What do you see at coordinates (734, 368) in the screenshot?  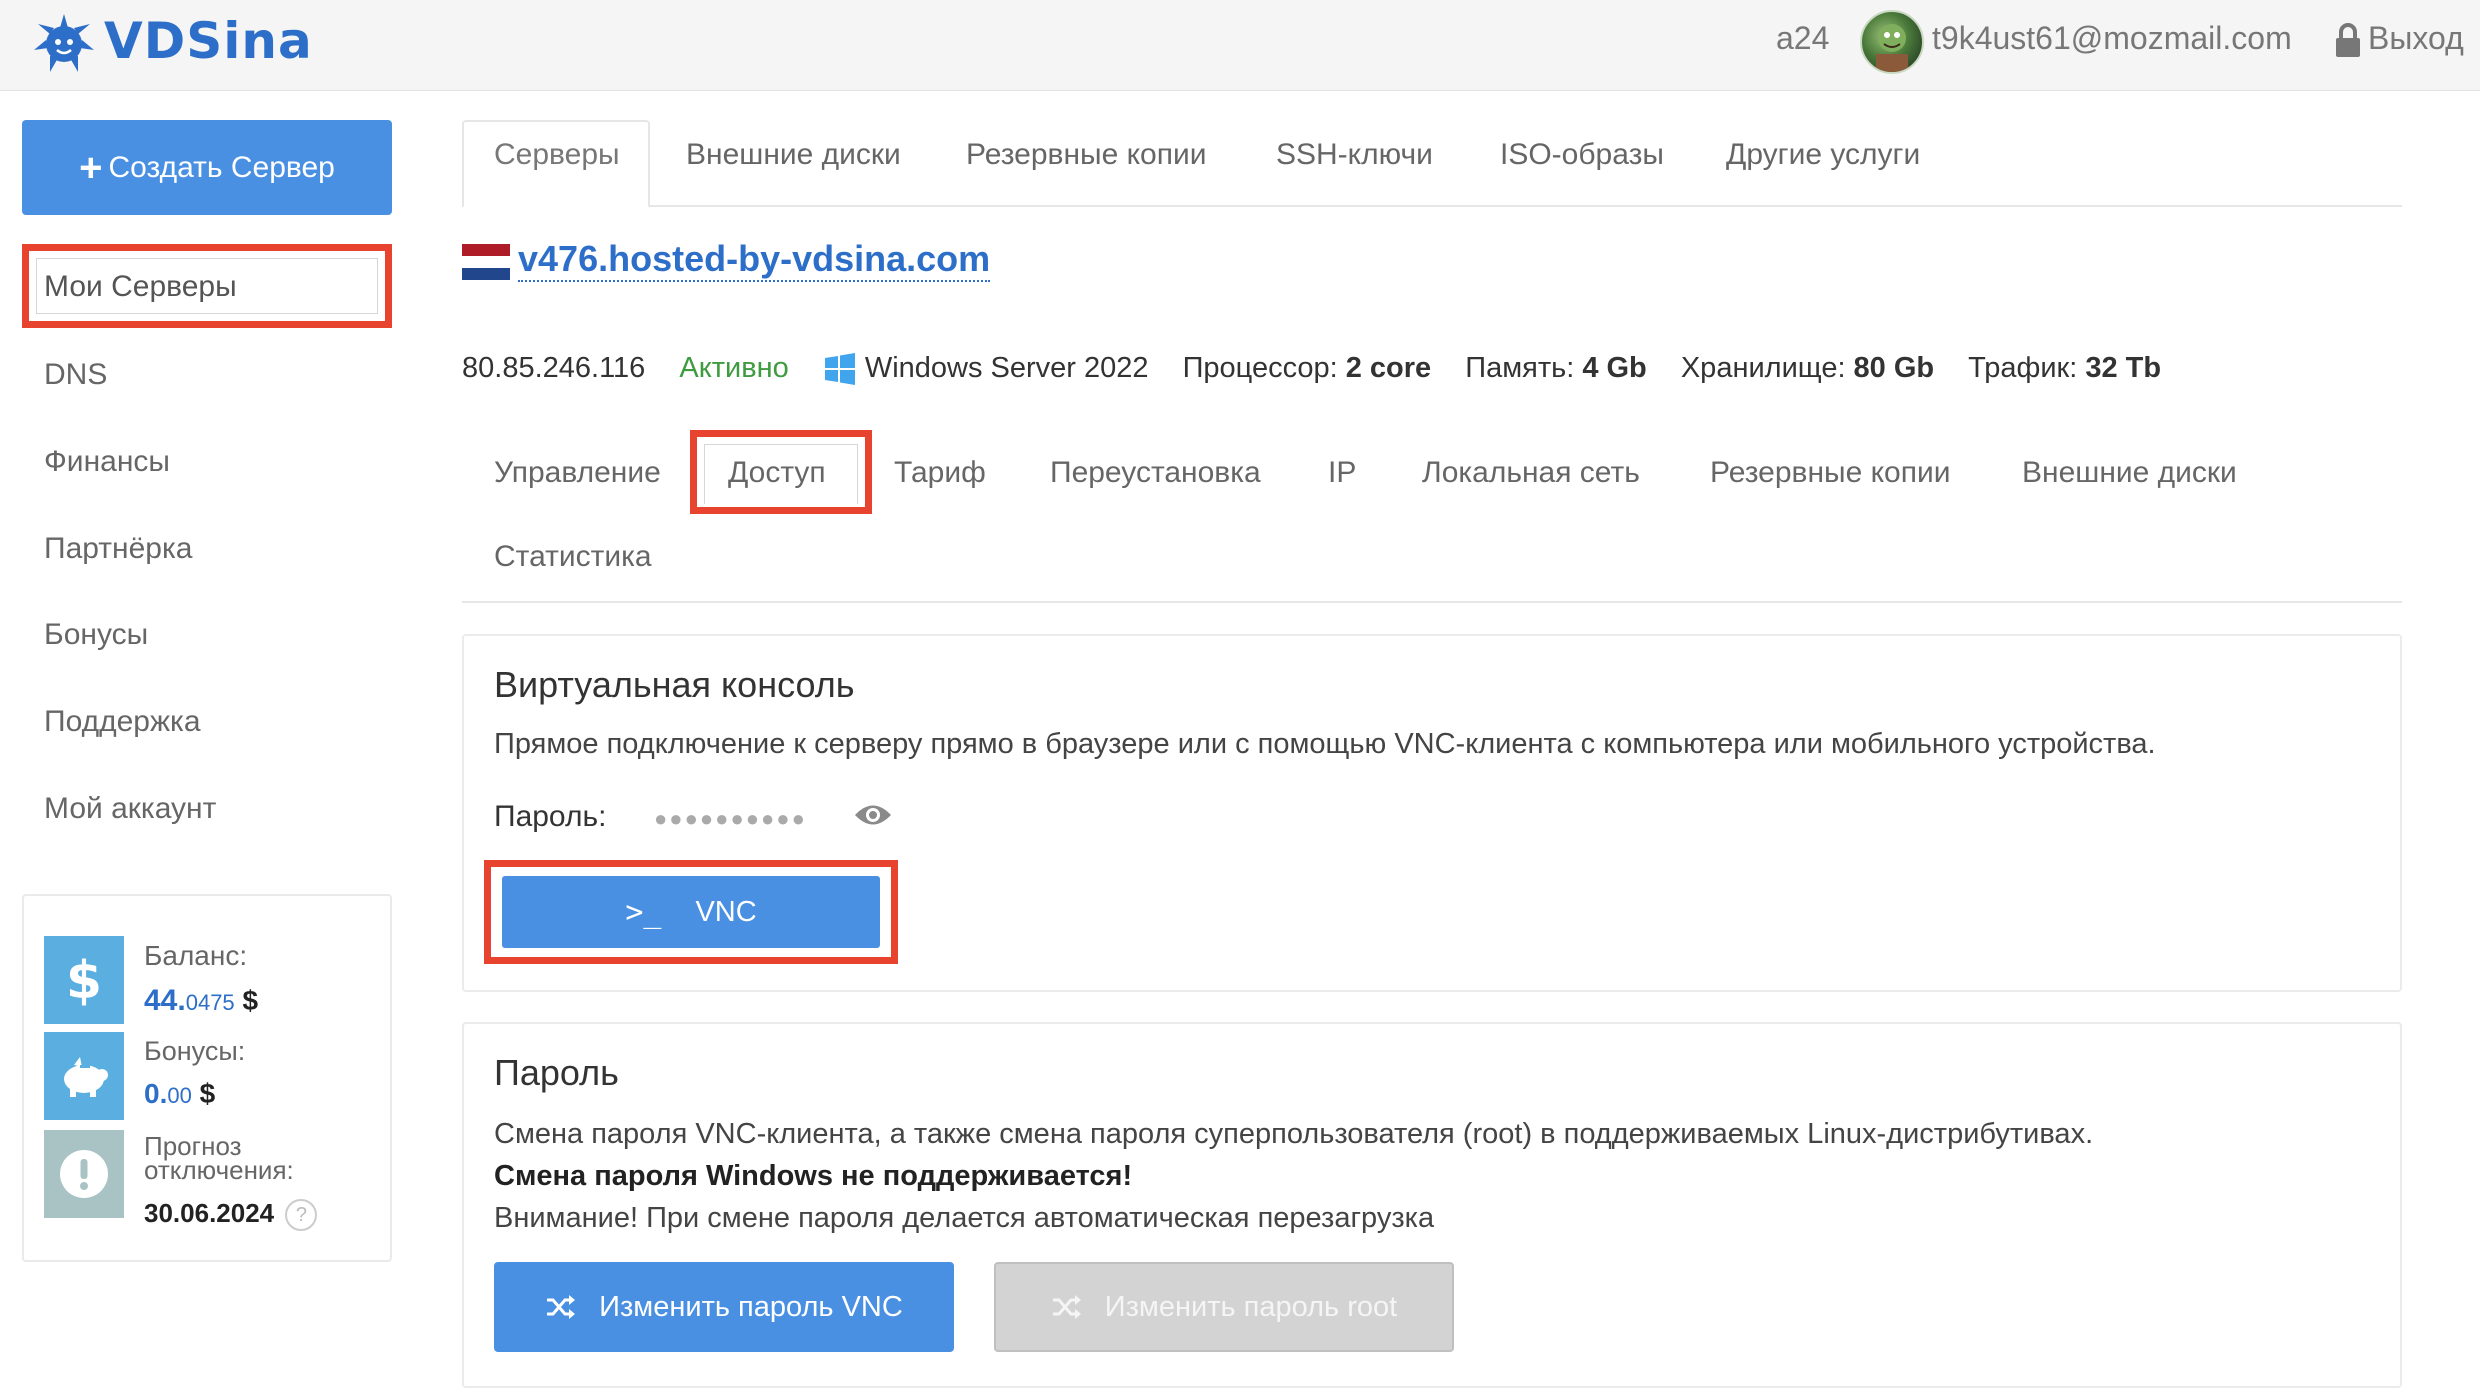 I see `server-status: Активно` at bounding box center [734, 368].